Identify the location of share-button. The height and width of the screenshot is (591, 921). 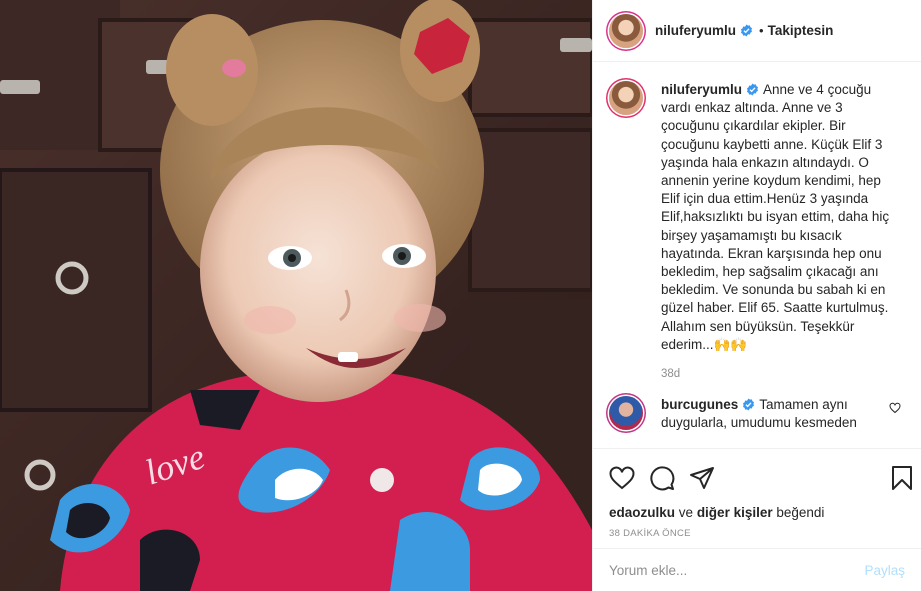
(702, 478).